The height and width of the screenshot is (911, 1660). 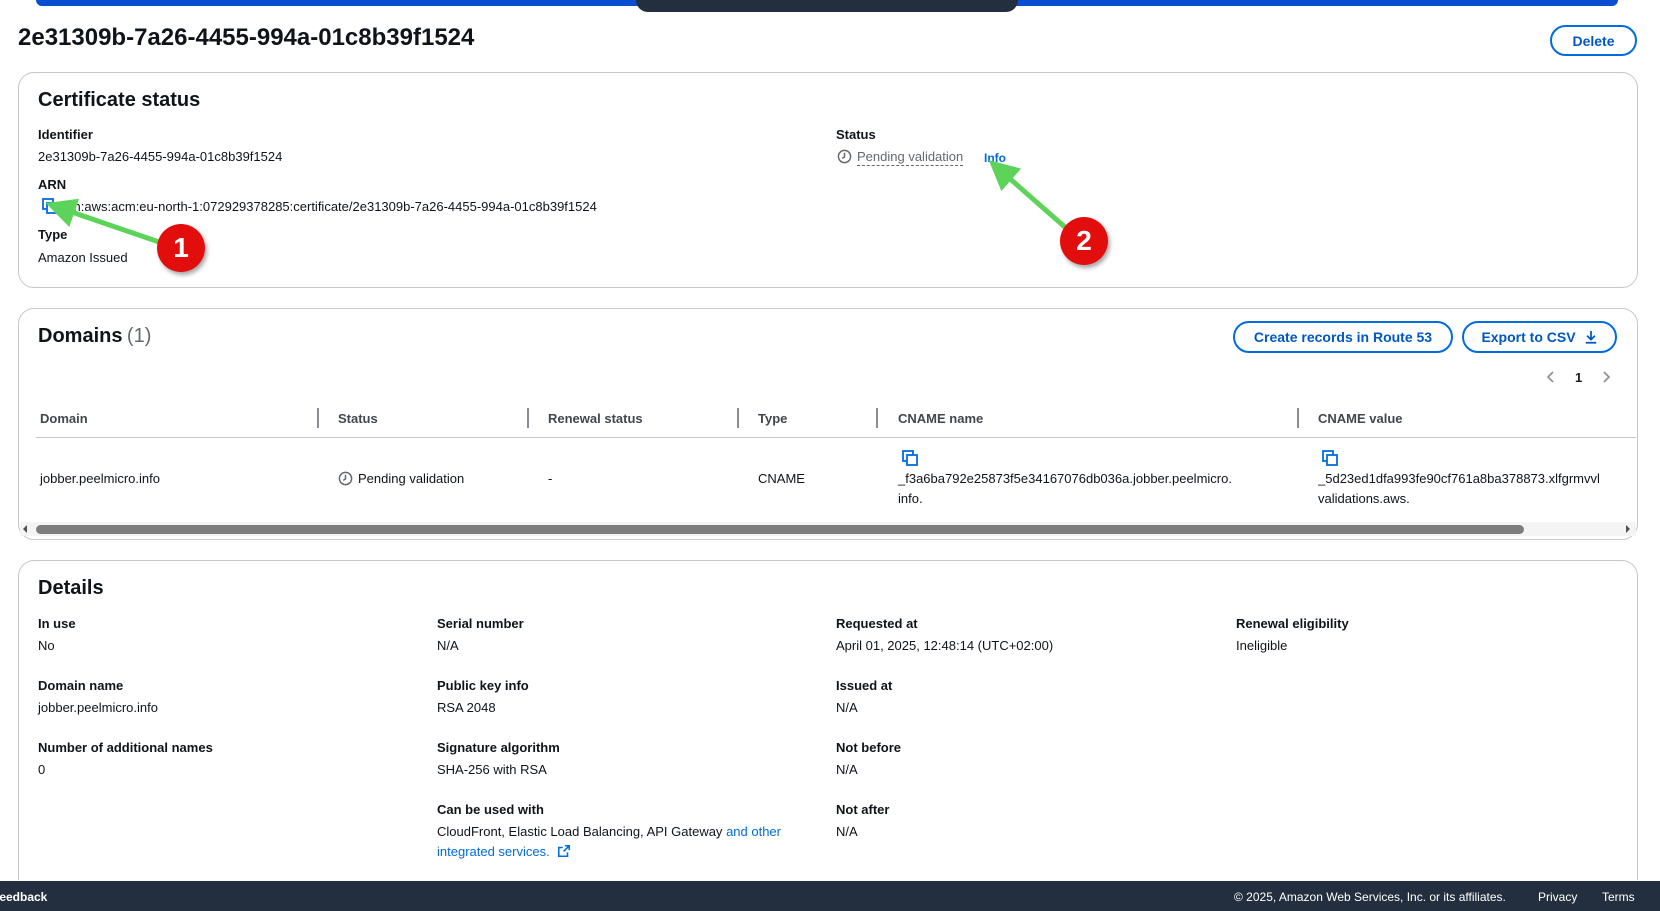 What do you see at coordinates (358, 418) in the screenshot?
I see `column-header-status: Status` at bounding box center [358, 418].